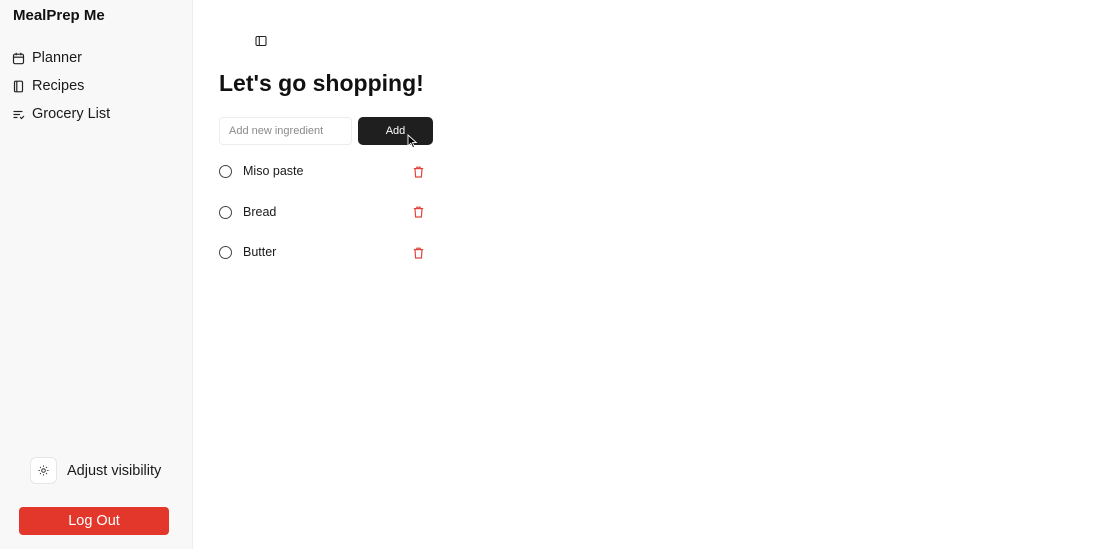 This screenshot has height=549, width=1117. Describe the element at coordinates (94, 521) in the screenshot. I see `logout-button: Log Out` at that location.